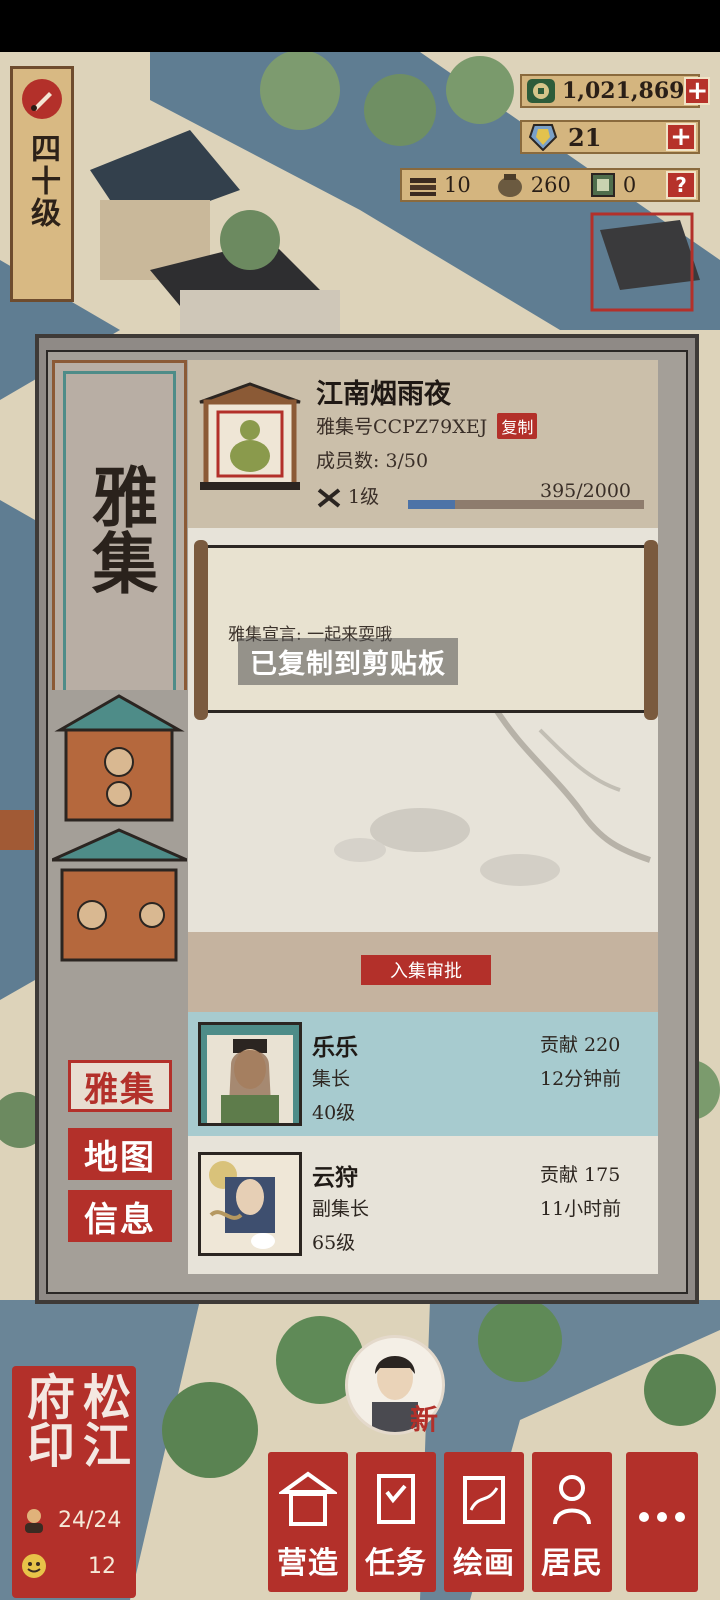  I want to click on copied-toast: 已复制到剪贴板, so click(348, 661).